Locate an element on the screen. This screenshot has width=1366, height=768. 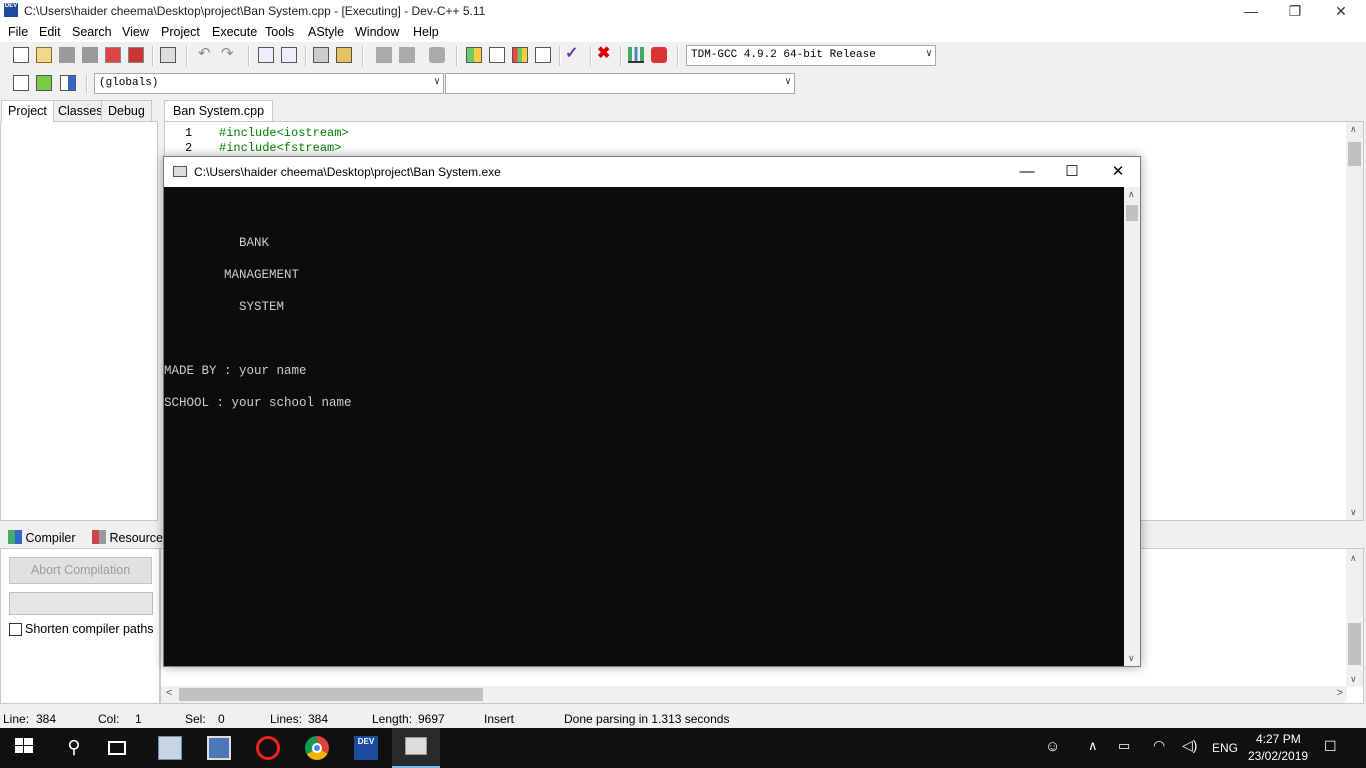
replace-icon is located at coordinates (289, 55).